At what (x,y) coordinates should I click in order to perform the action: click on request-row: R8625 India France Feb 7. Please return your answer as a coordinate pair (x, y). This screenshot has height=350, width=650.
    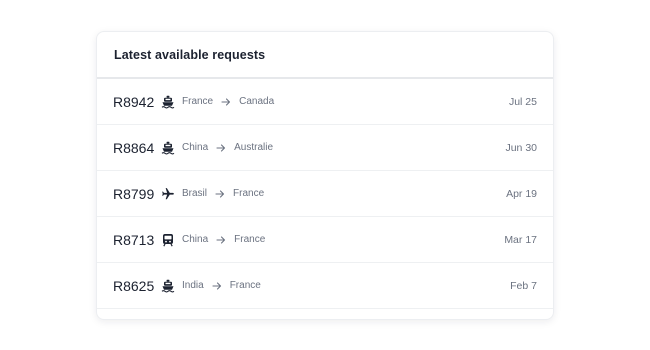
    Looking at the image, I should click on (325, 286).